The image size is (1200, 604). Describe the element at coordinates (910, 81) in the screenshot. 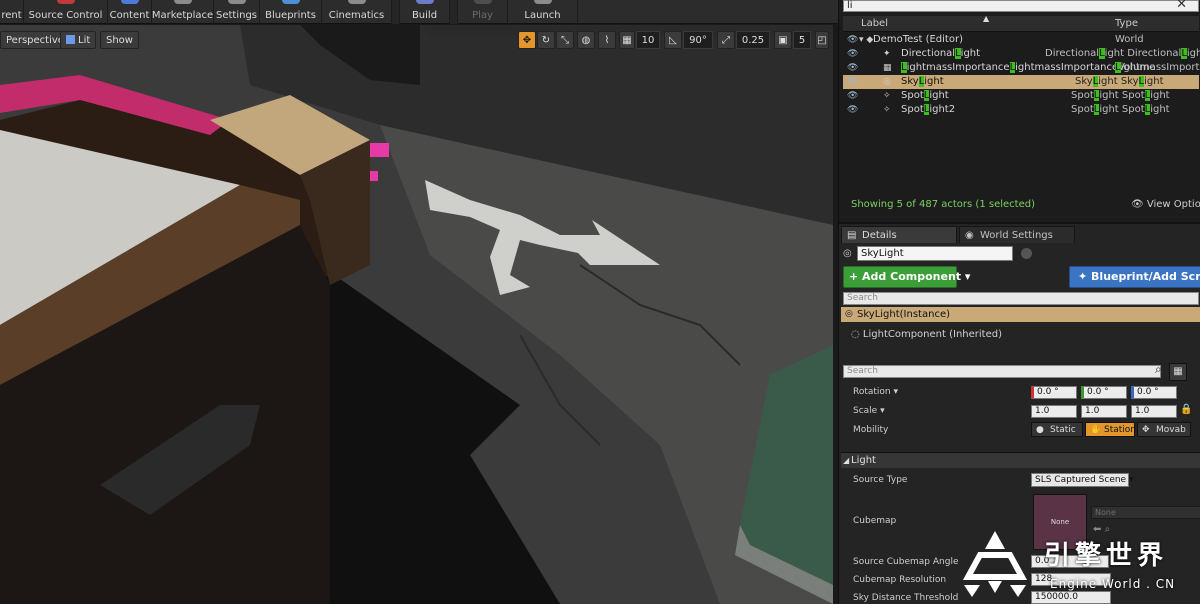

I see `label-fragment: Sky` at that location.